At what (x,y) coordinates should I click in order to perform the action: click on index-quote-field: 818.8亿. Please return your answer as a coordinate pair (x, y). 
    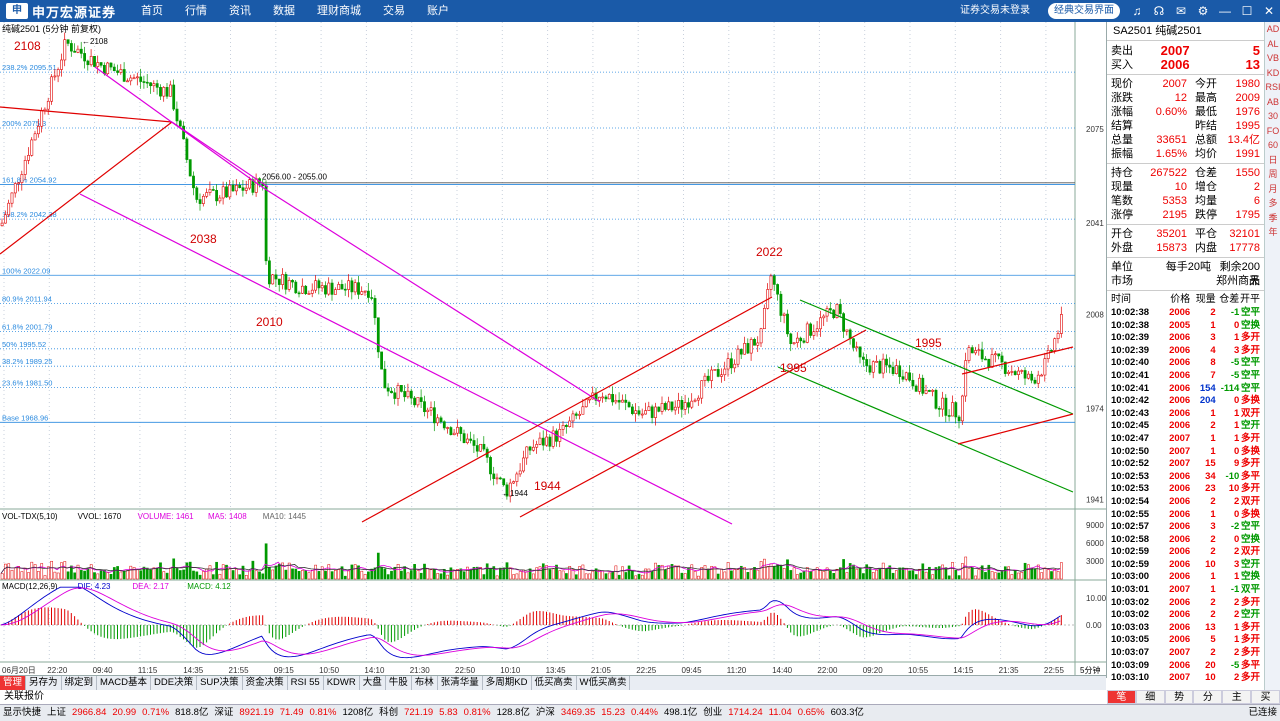
    Looking at the image, I should click on (192, 712).